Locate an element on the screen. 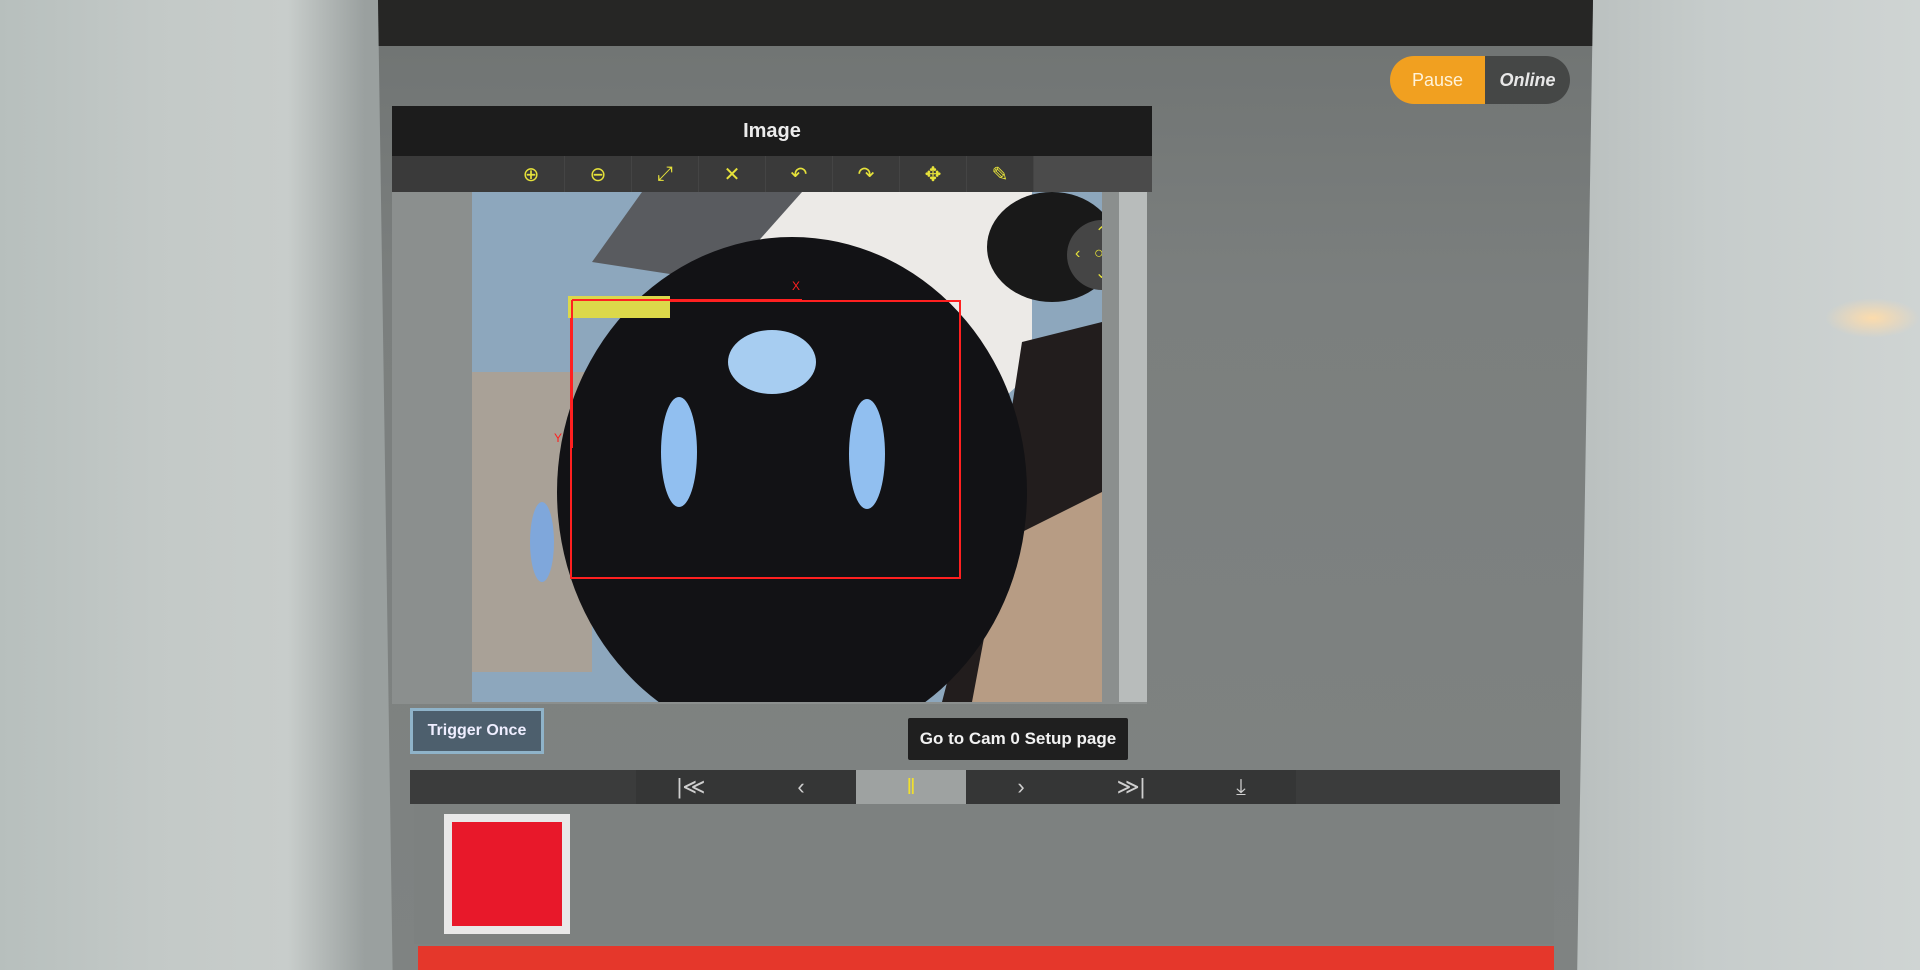 The image size is (1920, 970). image-toolbar: ⊕ ⊖ ⤢ ✕ ↶ ↷ ✥ ✎ is located at coordinates (772, 174).